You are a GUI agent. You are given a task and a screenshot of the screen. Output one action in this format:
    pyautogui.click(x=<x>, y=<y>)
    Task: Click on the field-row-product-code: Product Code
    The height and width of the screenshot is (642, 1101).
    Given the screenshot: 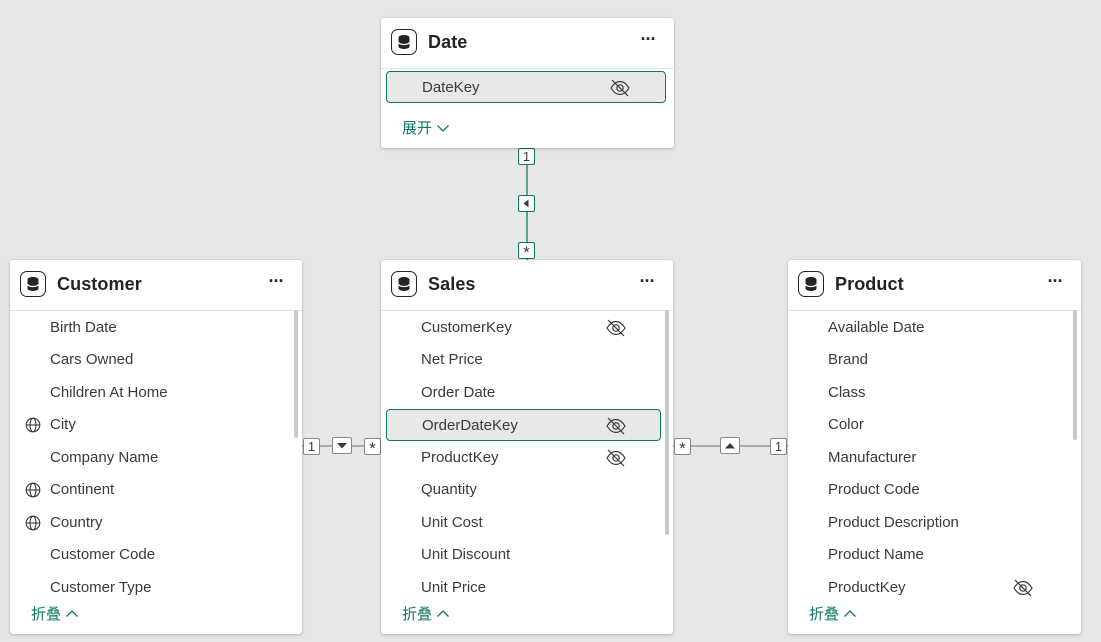 What is the action you would take?
    pyautogui.click(x=934, y=490)
    